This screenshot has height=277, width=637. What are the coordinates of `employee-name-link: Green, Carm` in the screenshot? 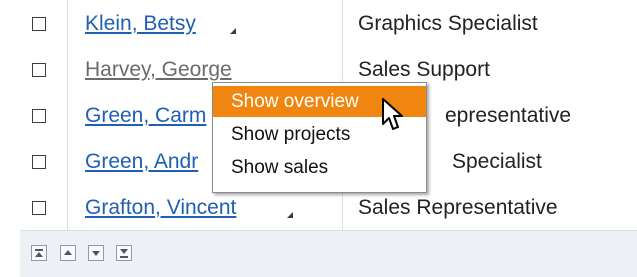 It's located at (145, 116).